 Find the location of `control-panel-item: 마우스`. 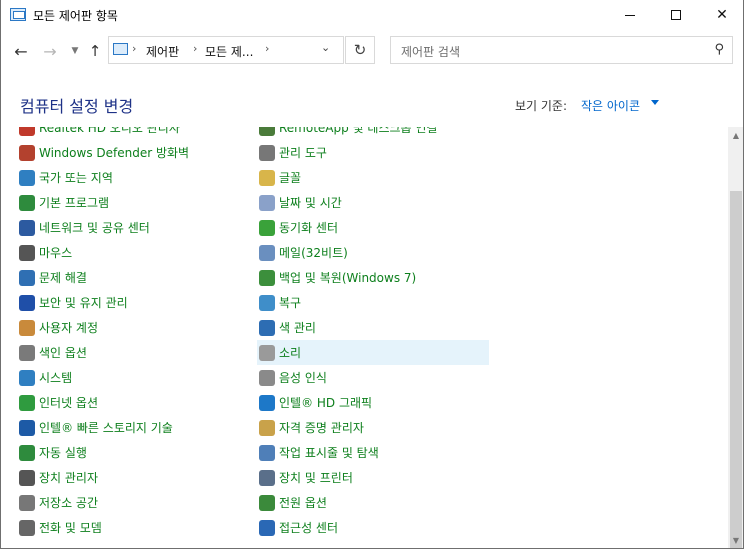

control-panel-item: 마우스 is located at coordinates (133, 252).